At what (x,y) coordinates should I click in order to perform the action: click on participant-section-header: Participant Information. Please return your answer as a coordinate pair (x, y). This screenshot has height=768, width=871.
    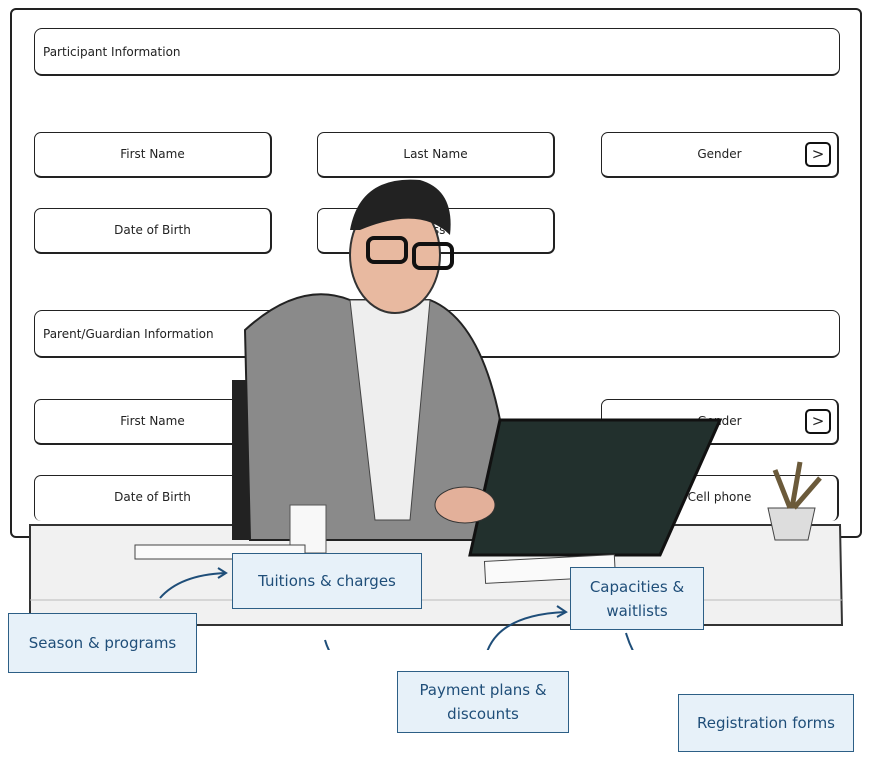
    Looking at the image, I should click on (437, 52).